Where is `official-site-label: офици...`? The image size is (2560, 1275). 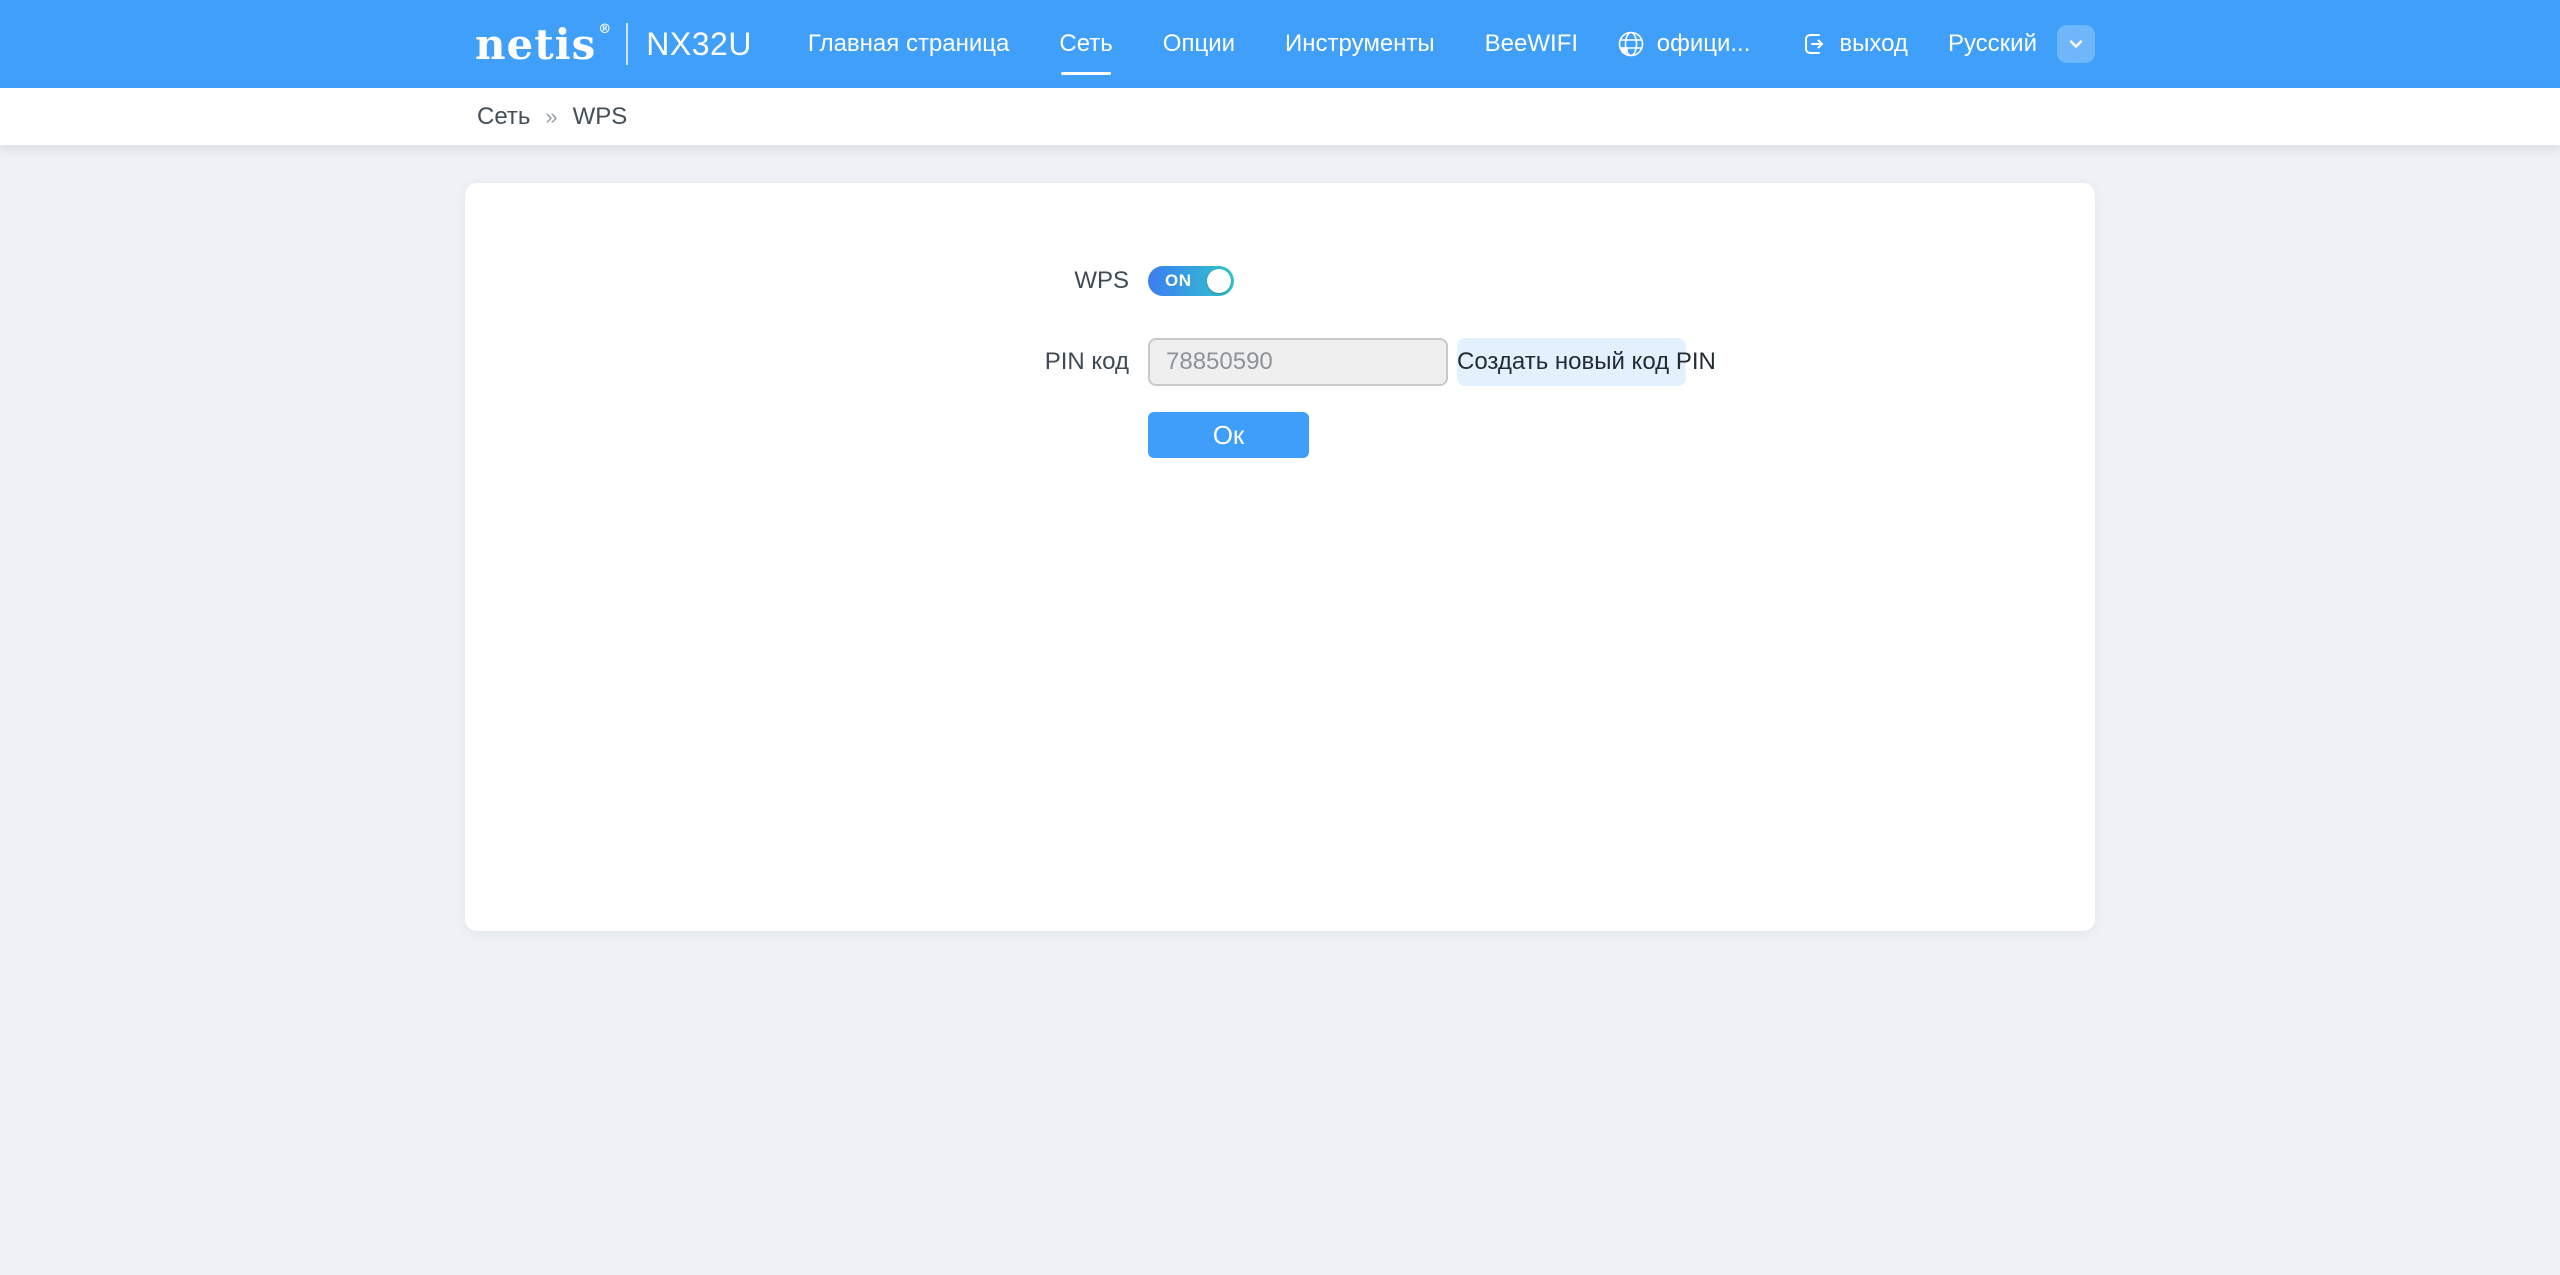
official-site-label: офици... is located at coordinates (1703, 43).